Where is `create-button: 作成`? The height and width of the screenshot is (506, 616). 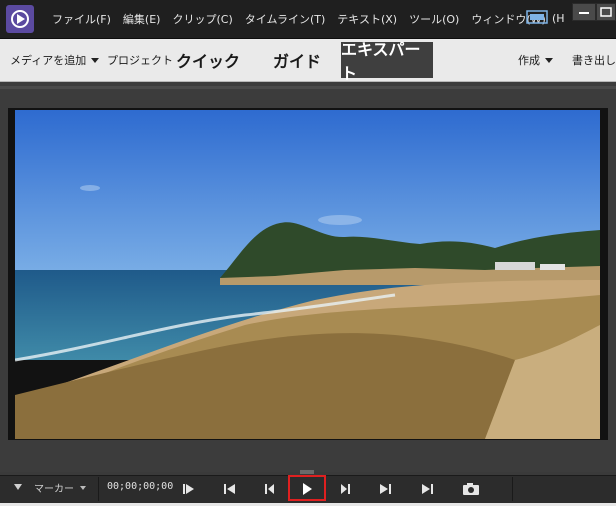 create-button: 作成 is located at coordinates (535, 60).